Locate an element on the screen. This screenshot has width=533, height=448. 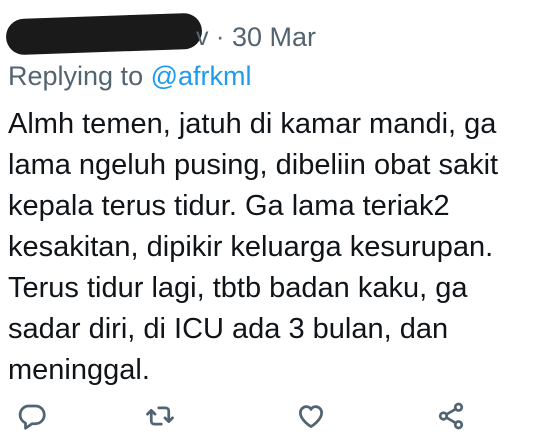
tweet-actions is located at coordinates (266, 416).